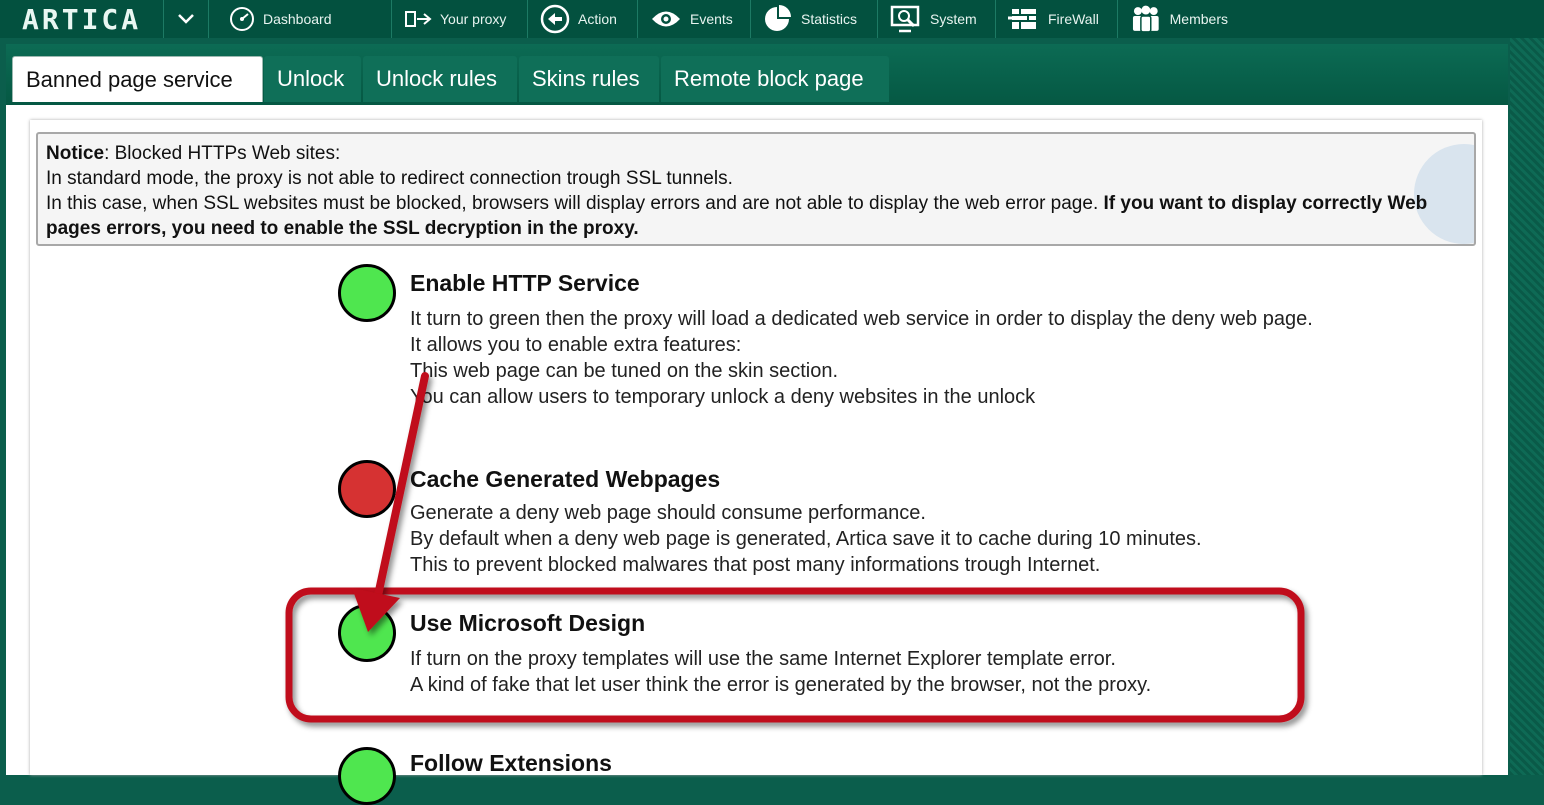  What do you see at coordinates (473, 19) in the screenshot?
I see `nav-your-proxy-label: Your proxy` at bounding box center [473, 19].